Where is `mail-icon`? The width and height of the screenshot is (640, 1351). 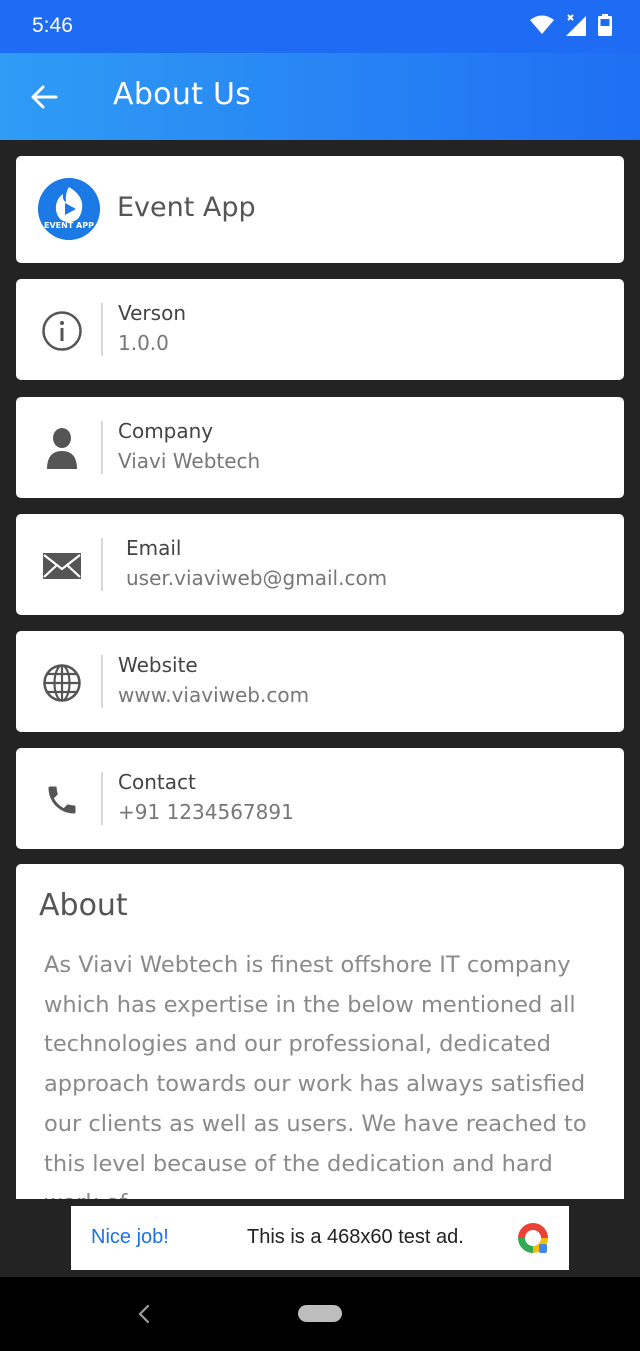 mail-icon is located at coordinates (62, 566).